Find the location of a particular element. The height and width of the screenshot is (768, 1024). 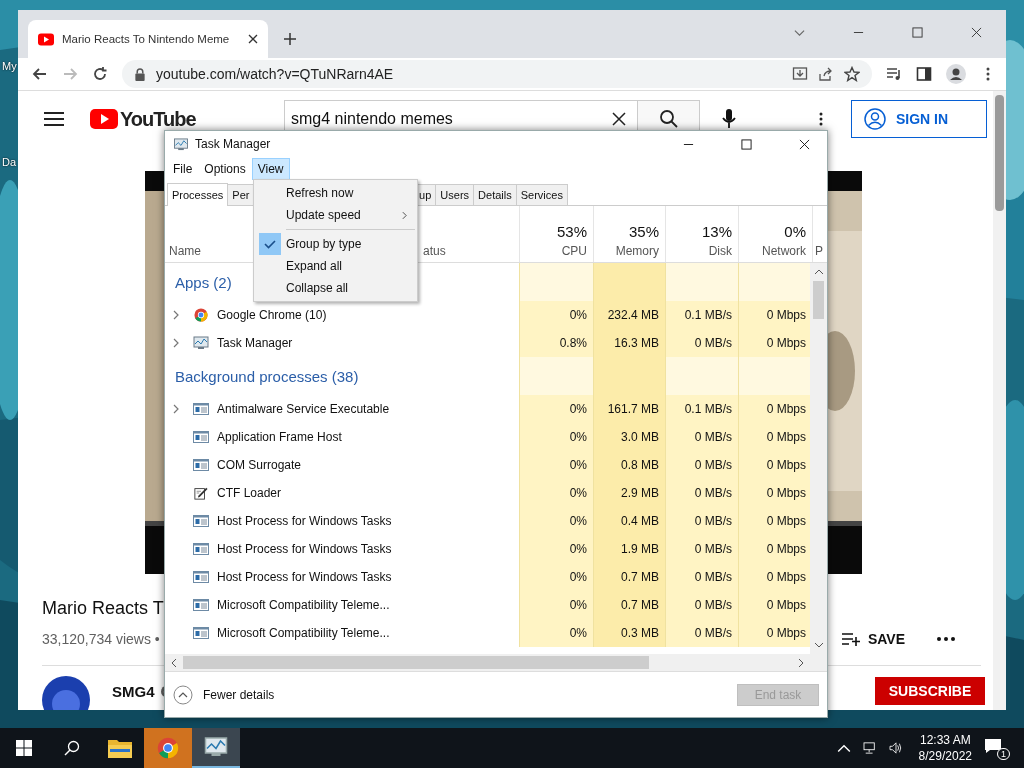

notification-icon is located at coordinates (993, 746).